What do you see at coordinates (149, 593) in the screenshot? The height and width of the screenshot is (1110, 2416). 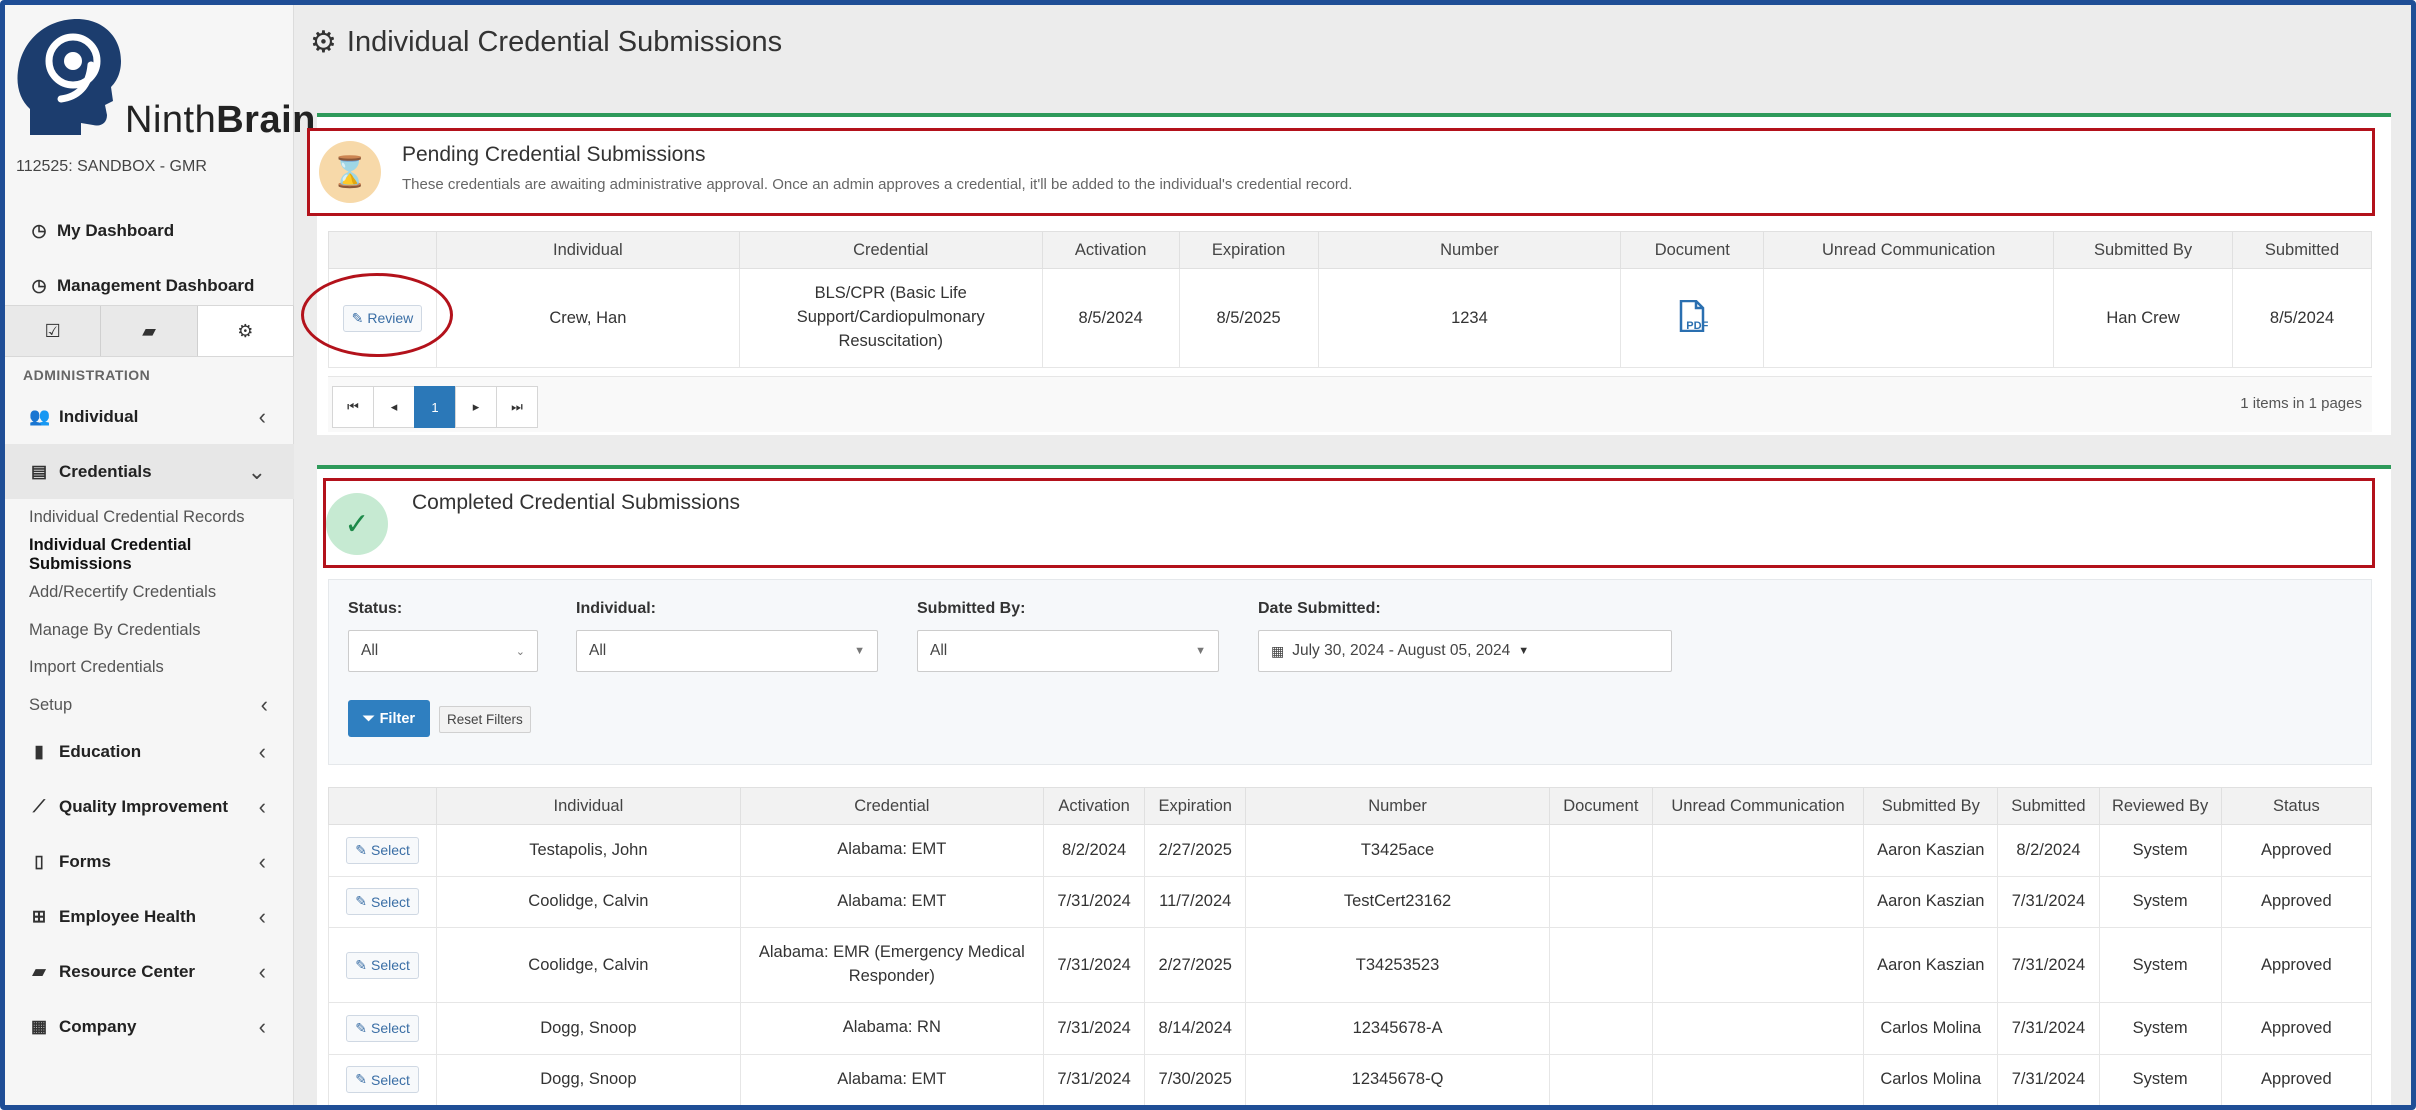 I see `sidebar-subitem-add-recertify: Add/Recertify Credentials` at bounding box center [149, 593].